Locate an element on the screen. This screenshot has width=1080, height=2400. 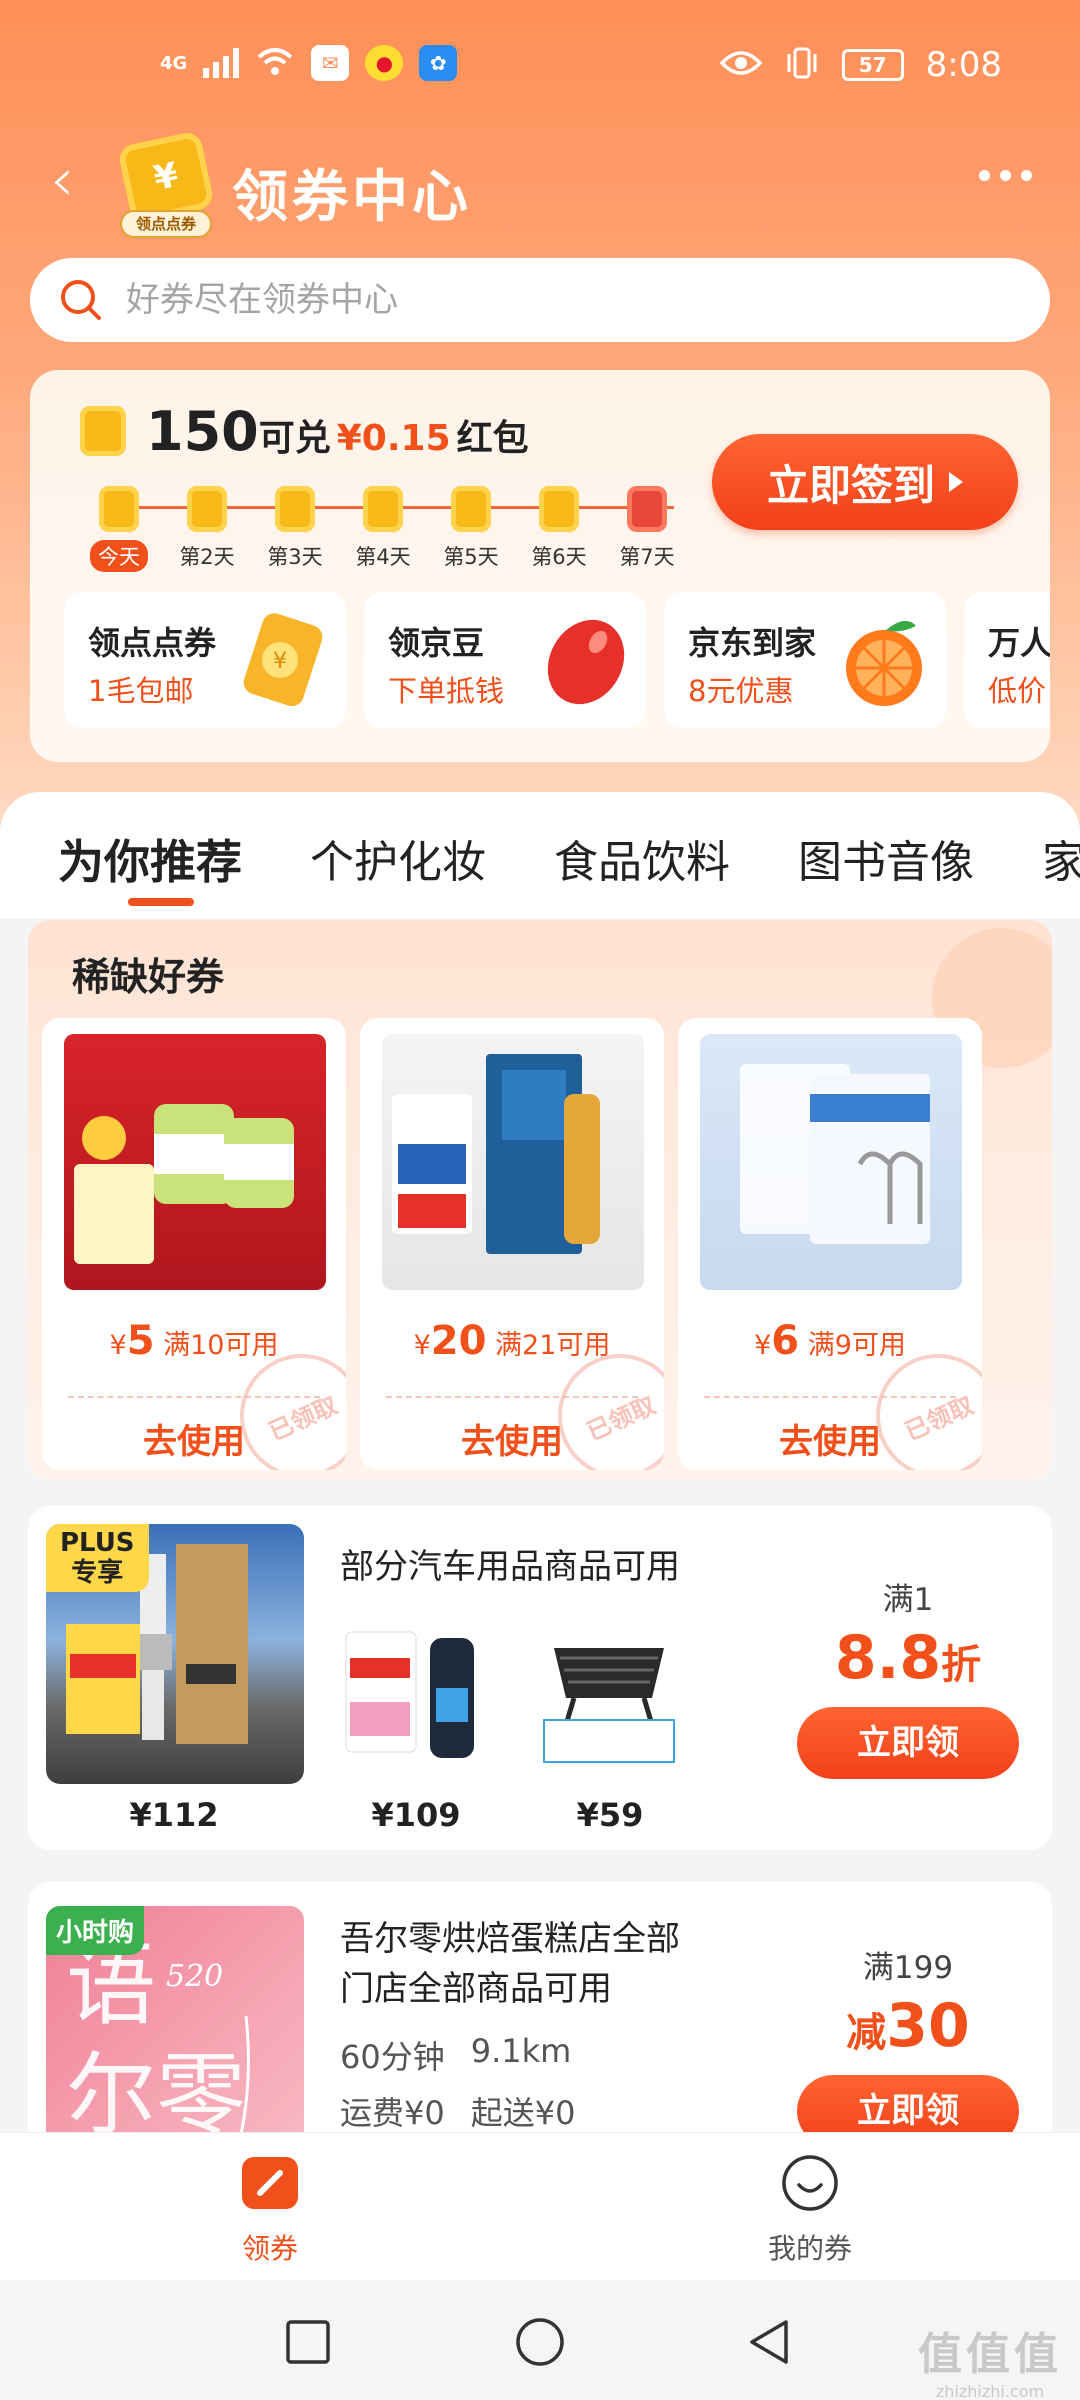
watermark-logo: 值值值 is located at coordinates (990, 2354).